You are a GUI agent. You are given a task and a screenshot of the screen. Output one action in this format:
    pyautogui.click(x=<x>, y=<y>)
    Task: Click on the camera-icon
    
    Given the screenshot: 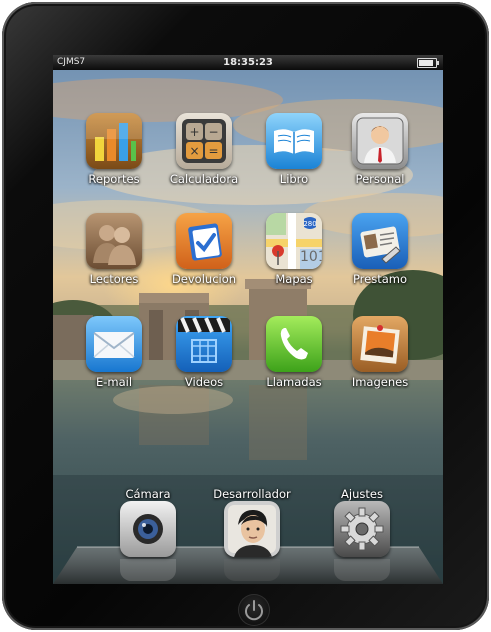 What is the action you would take?
    pyautogui.click(x=148, y=529)
    